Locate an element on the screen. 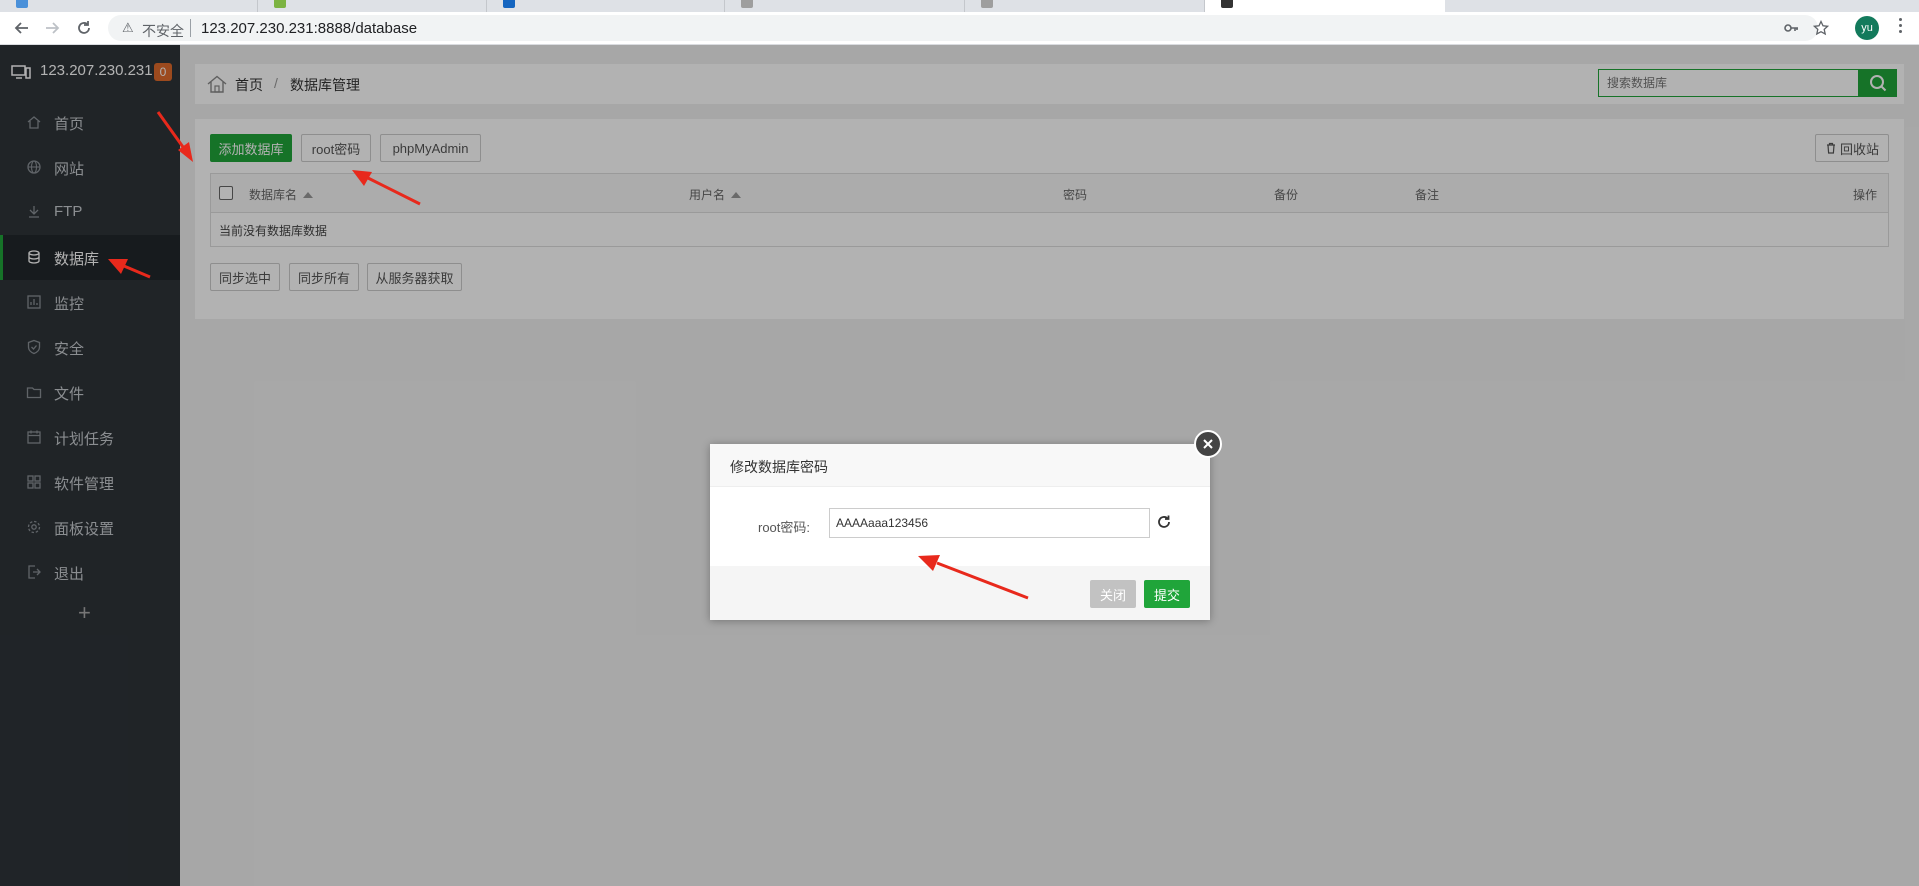 This screenshot has width=1919, height=886. arrow-left-icon is located at coordinates (21, 28).